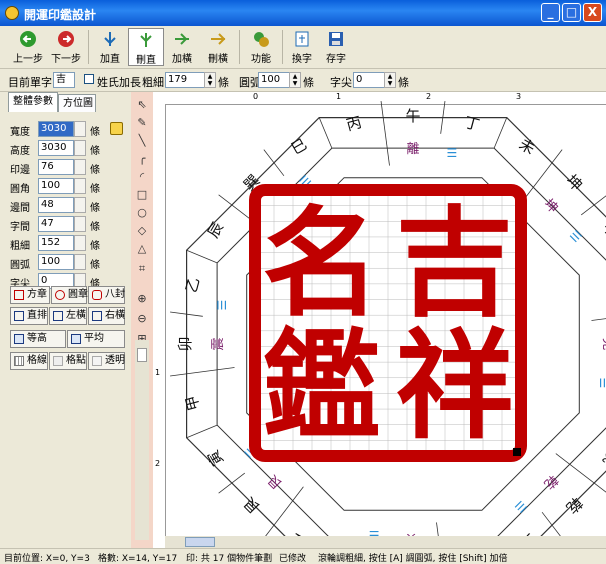  Describe the element at coordinates (302, 39) in the screenshot. I see `change-char-icon` at that location.